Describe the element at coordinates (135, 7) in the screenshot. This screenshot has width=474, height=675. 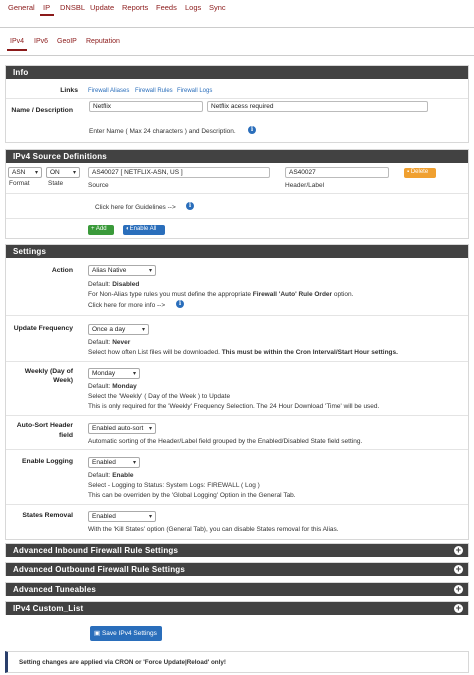
I see `tab-reports: Reports` at that location.